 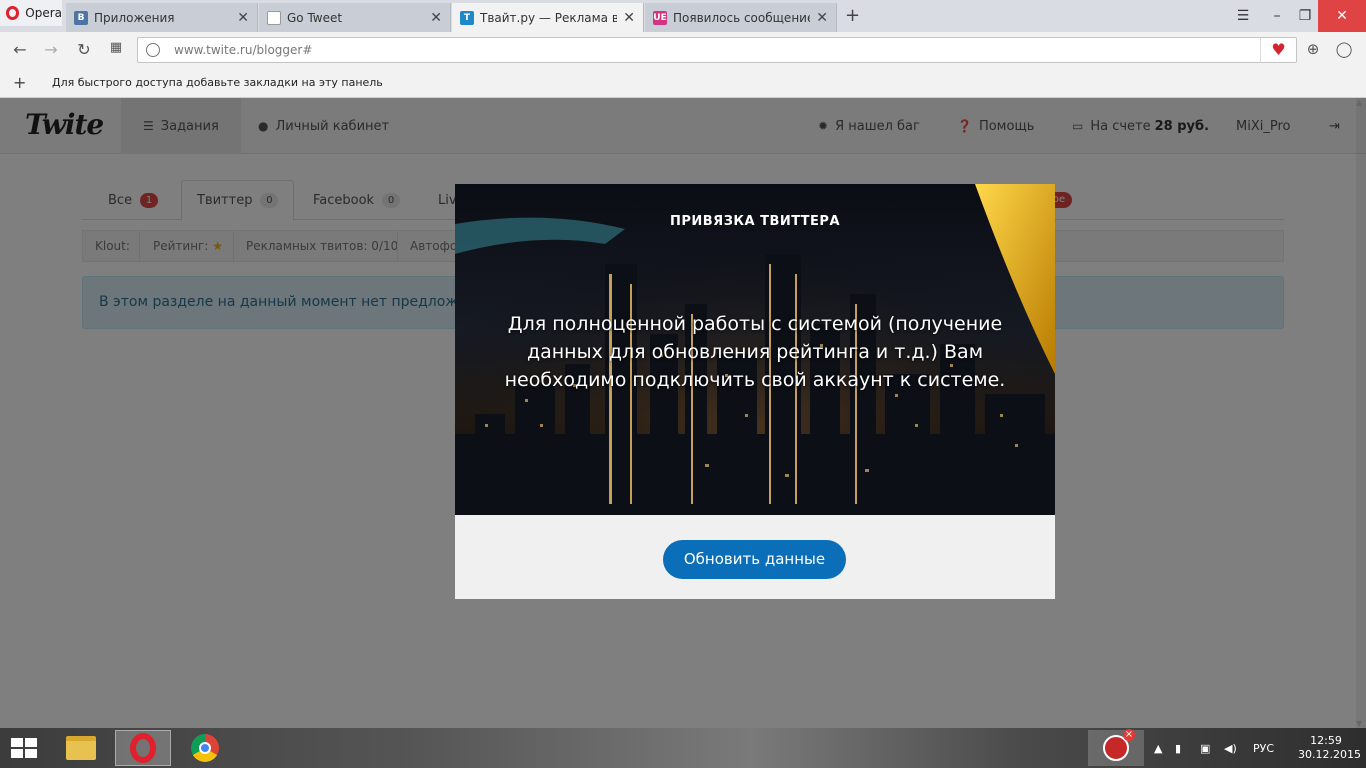 I want to click on folder-icon, so click(x=81, y=748).